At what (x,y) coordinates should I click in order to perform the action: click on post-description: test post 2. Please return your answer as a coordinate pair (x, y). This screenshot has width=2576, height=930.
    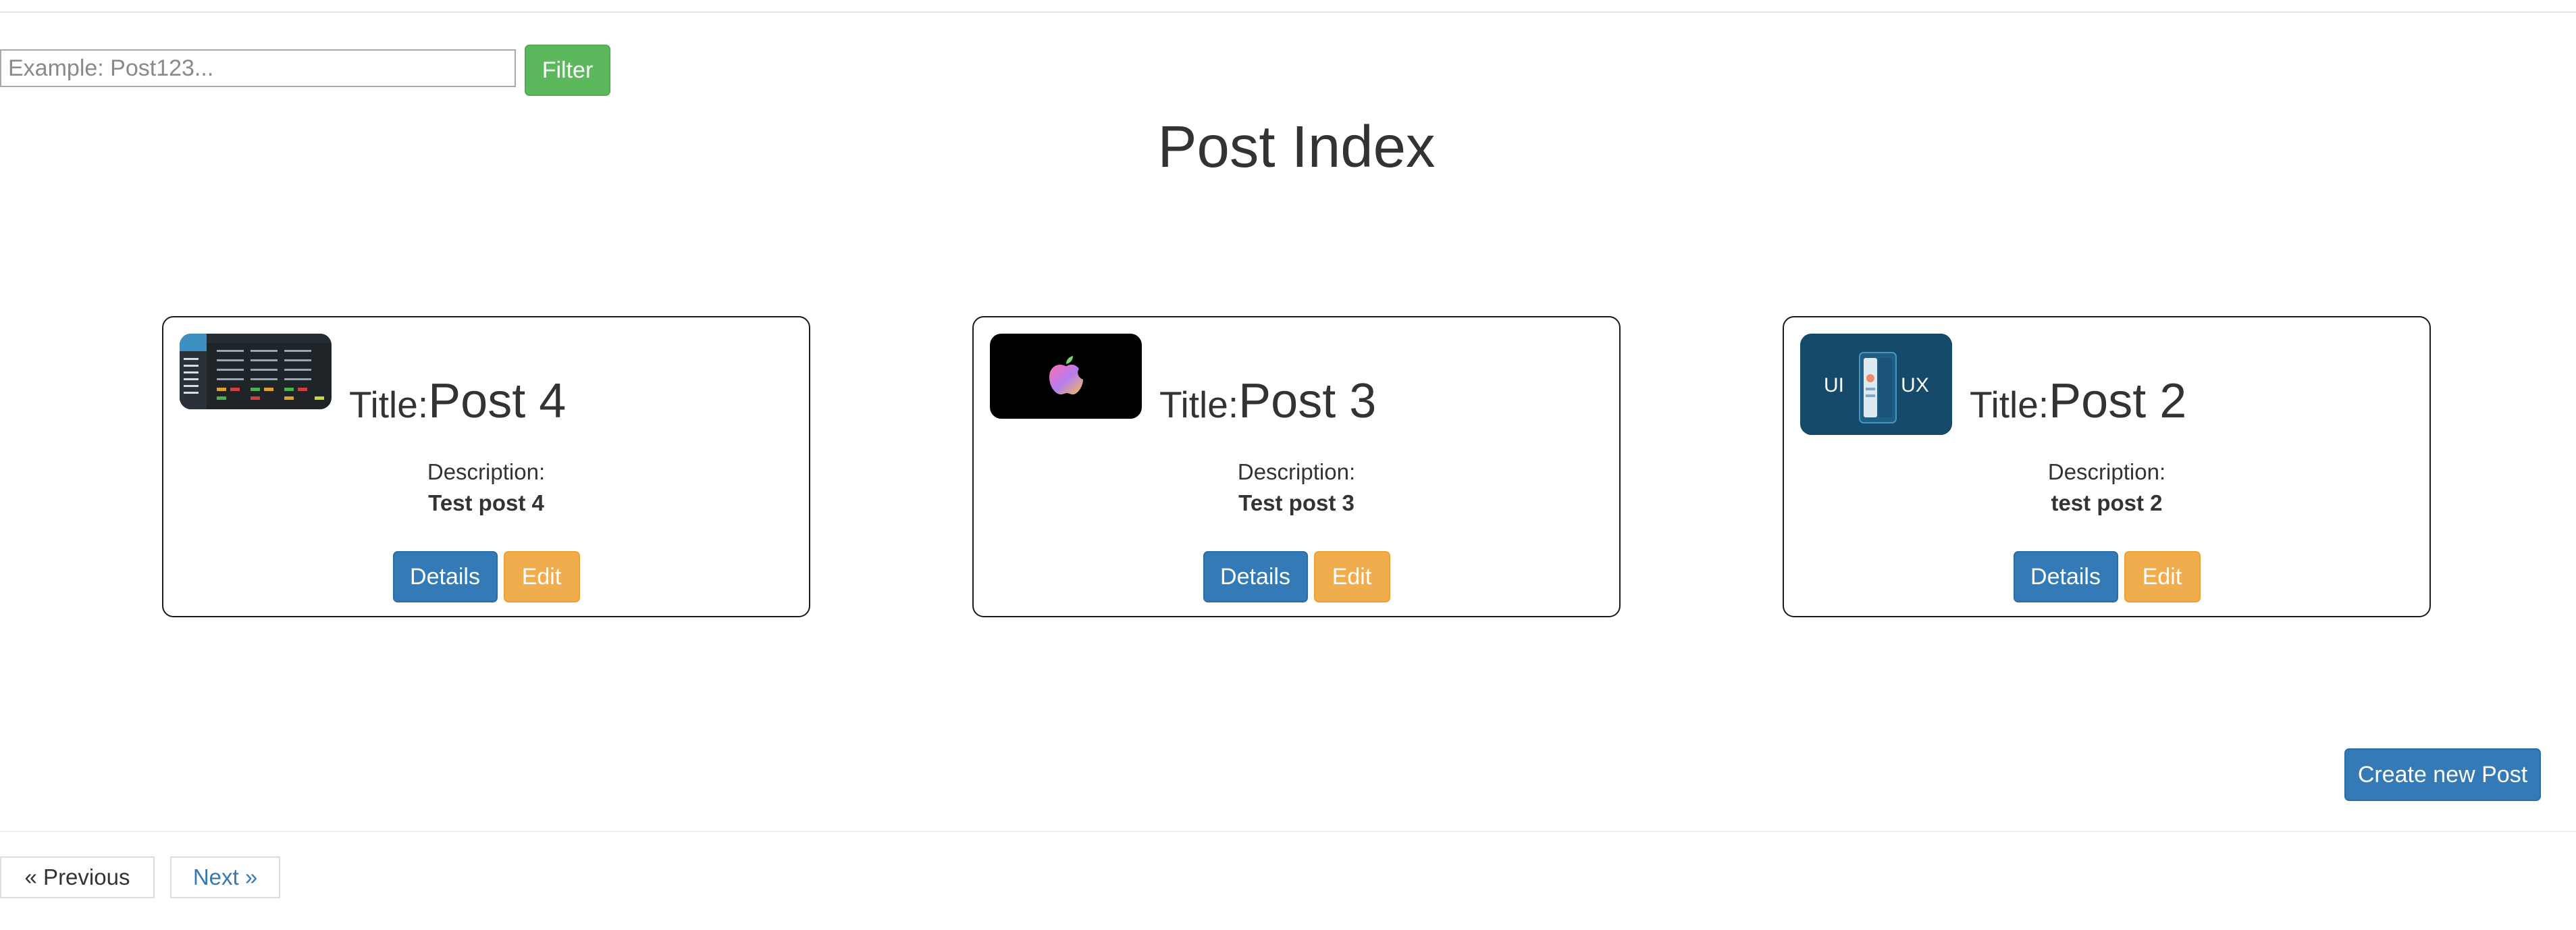
    Looking at the image, I should click on (2107, 502).